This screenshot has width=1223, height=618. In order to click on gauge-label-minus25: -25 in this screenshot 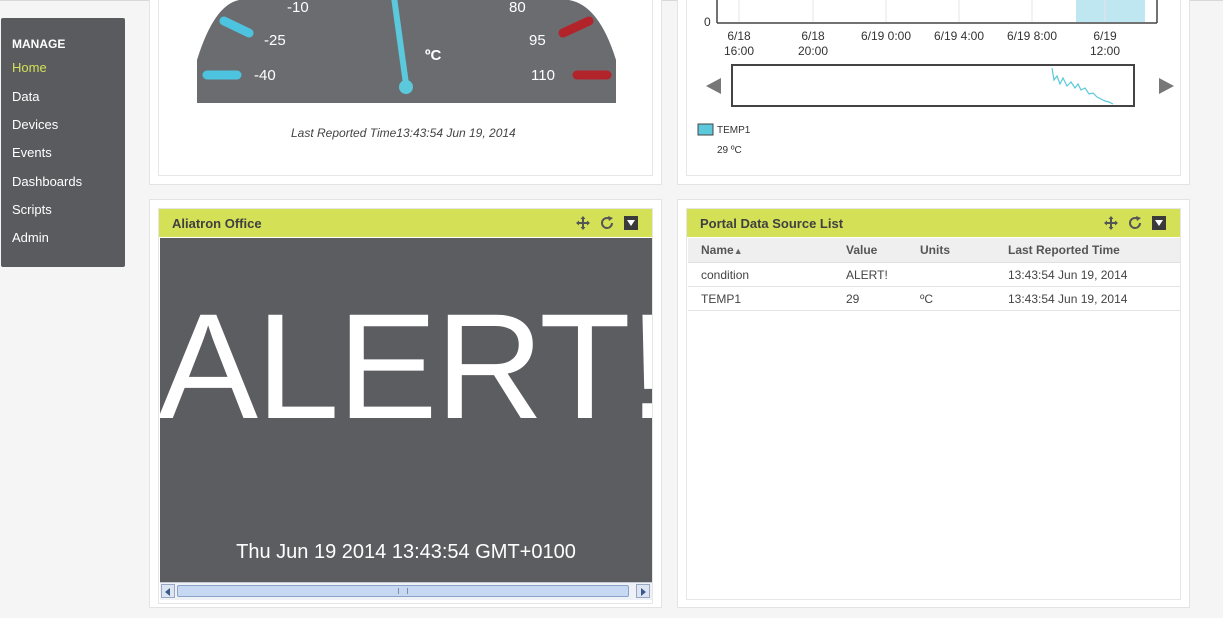, I will do `click(275, 40)`.